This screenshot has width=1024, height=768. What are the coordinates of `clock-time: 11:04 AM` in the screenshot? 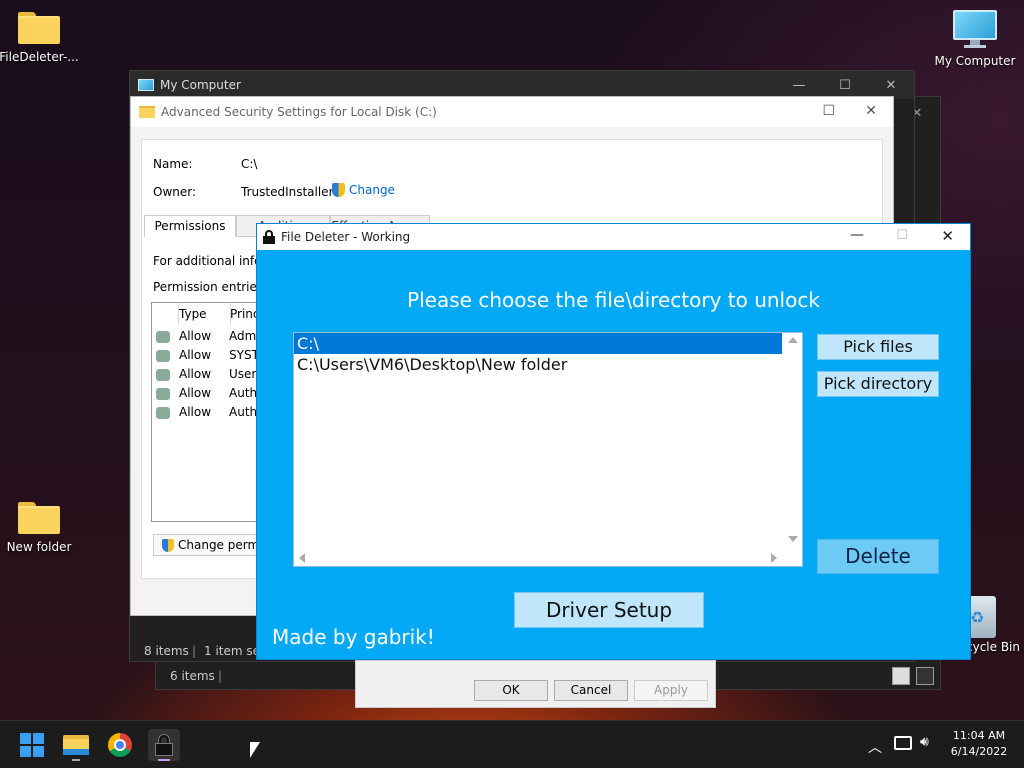 It's located at (979, 735).